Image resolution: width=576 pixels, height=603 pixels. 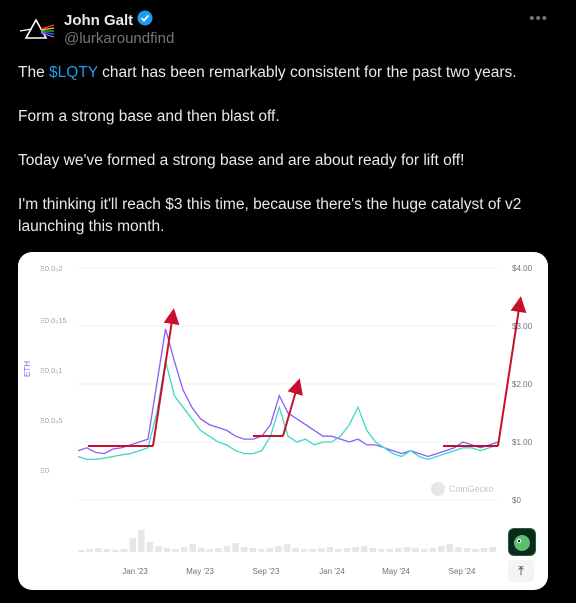 I want to click on right-tick-label: $0, so click(x=516, y=500).